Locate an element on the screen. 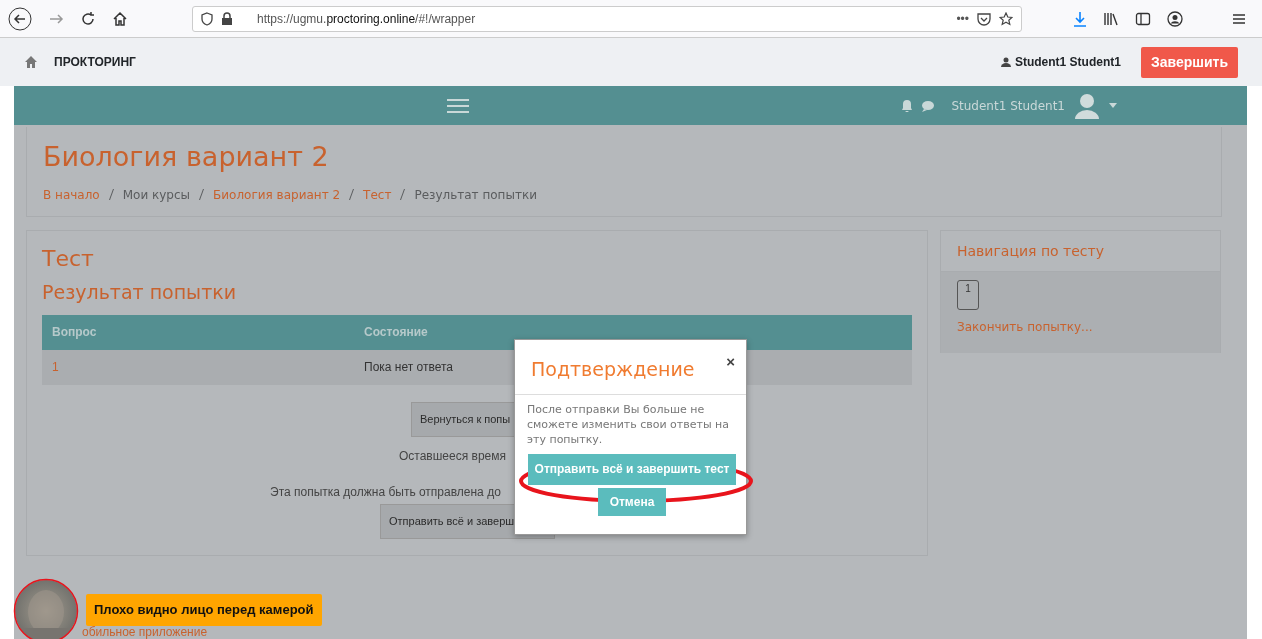 The height and width of the screenshot is (639, 1262). breadcrumb-link: Биология вариант 2 is located at coordinates (277, 194).